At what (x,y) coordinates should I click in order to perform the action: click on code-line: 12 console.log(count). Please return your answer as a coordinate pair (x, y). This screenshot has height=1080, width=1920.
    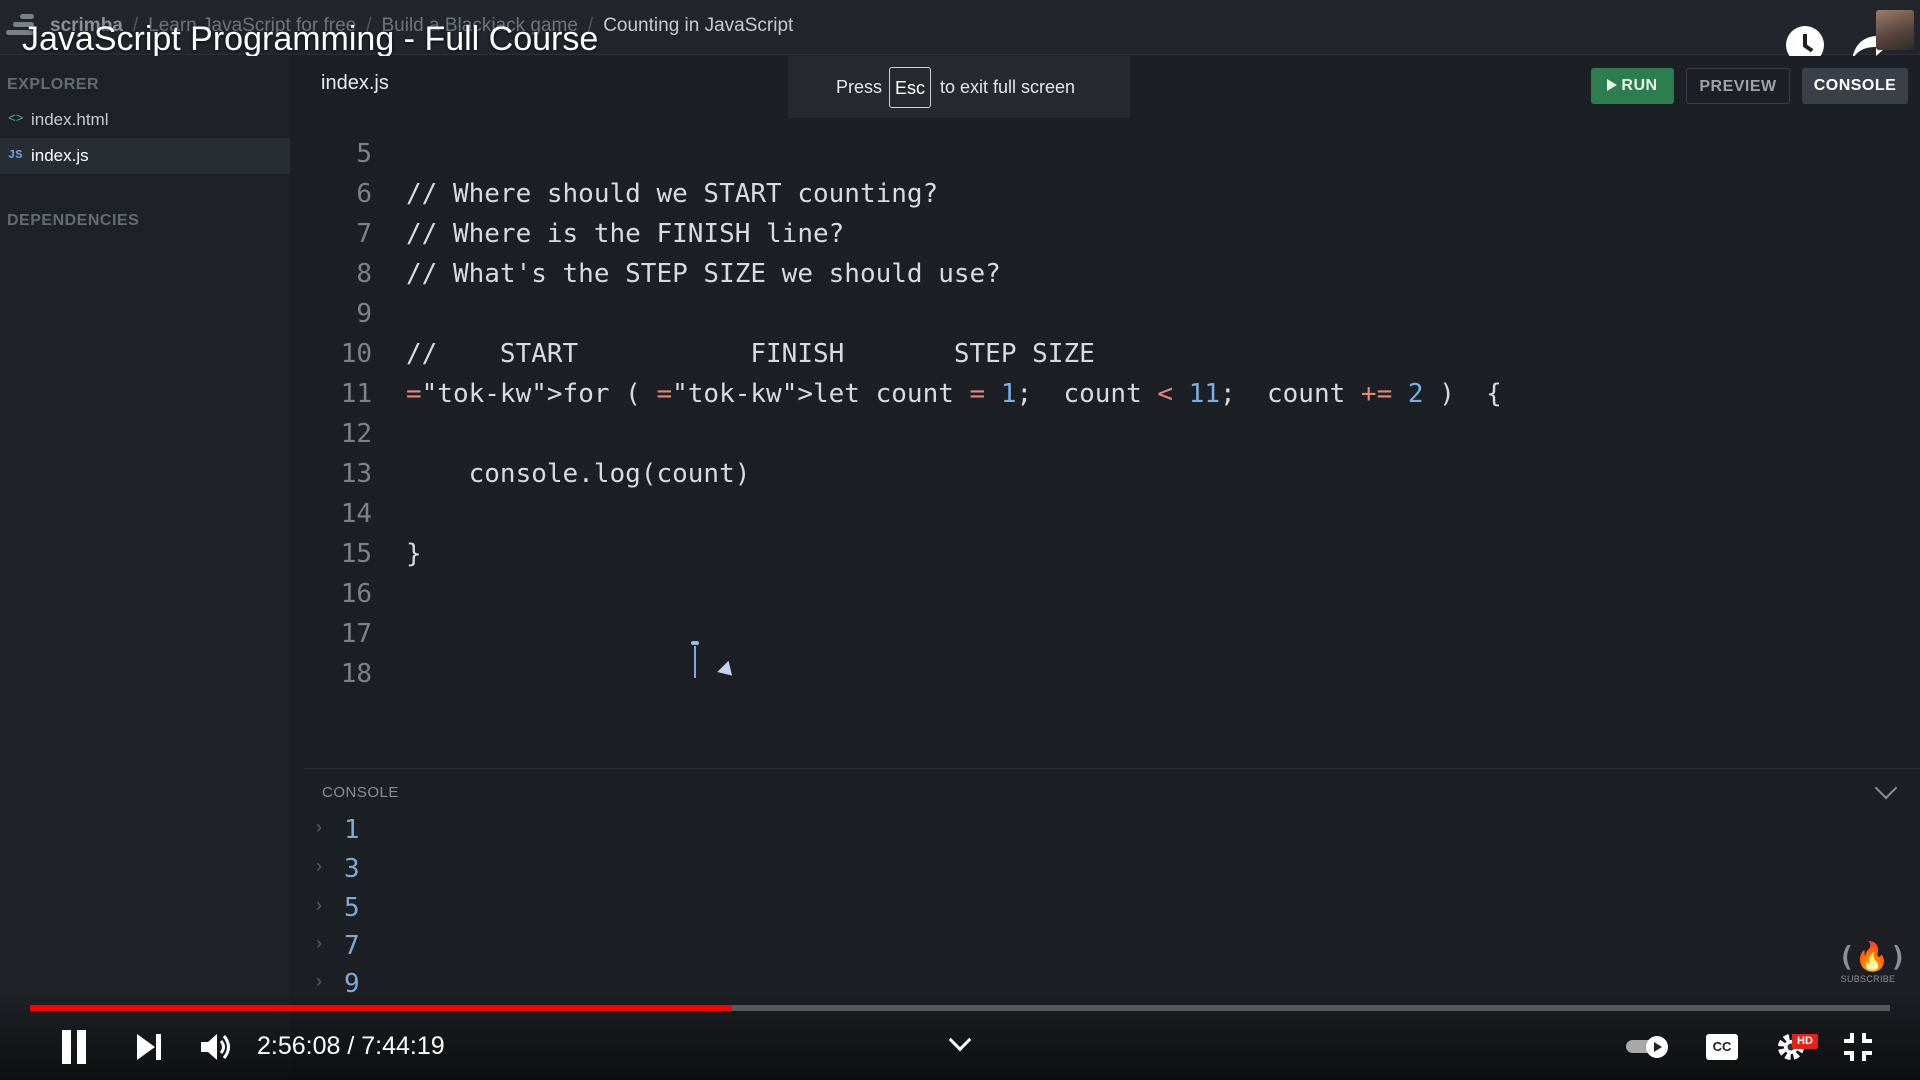
    Looking at the image, I should click on (1105, 431).